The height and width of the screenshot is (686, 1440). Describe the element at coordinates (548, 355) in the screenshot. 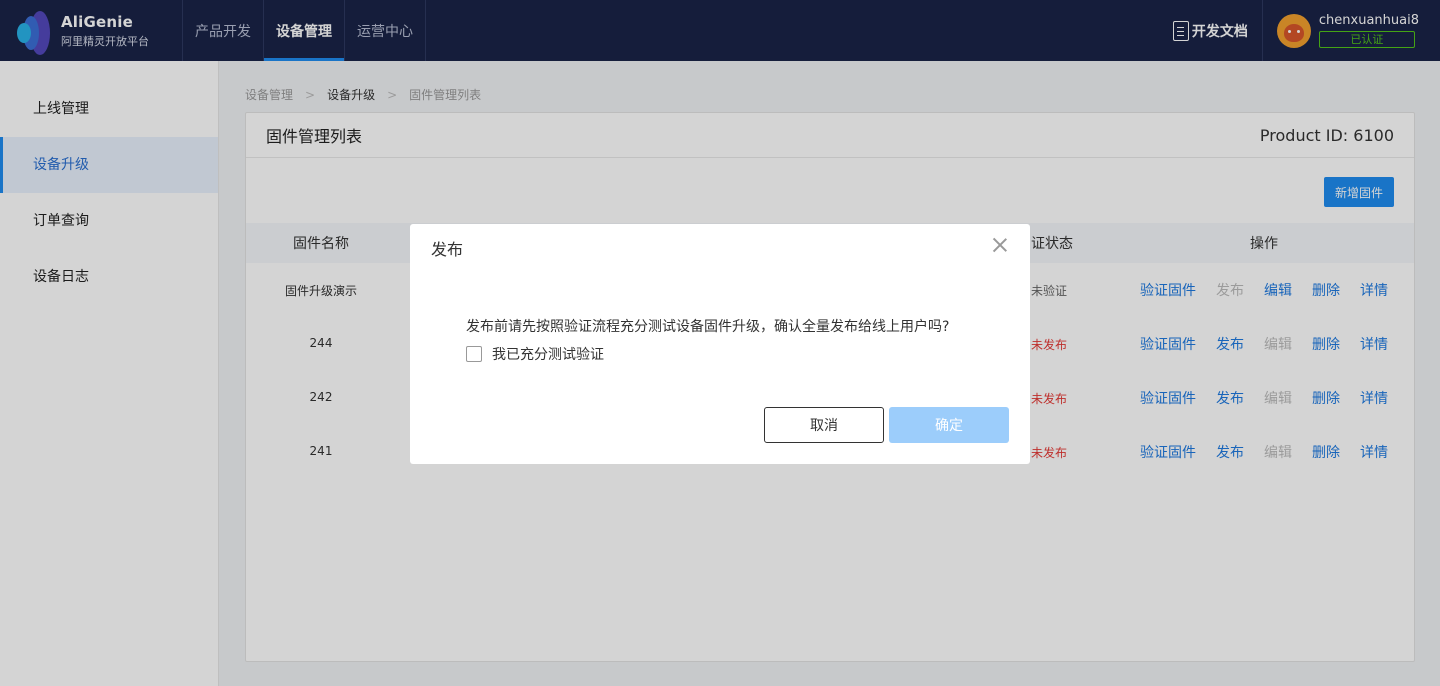

I see `checkbox-label: 我已充分测试验证` at that location.